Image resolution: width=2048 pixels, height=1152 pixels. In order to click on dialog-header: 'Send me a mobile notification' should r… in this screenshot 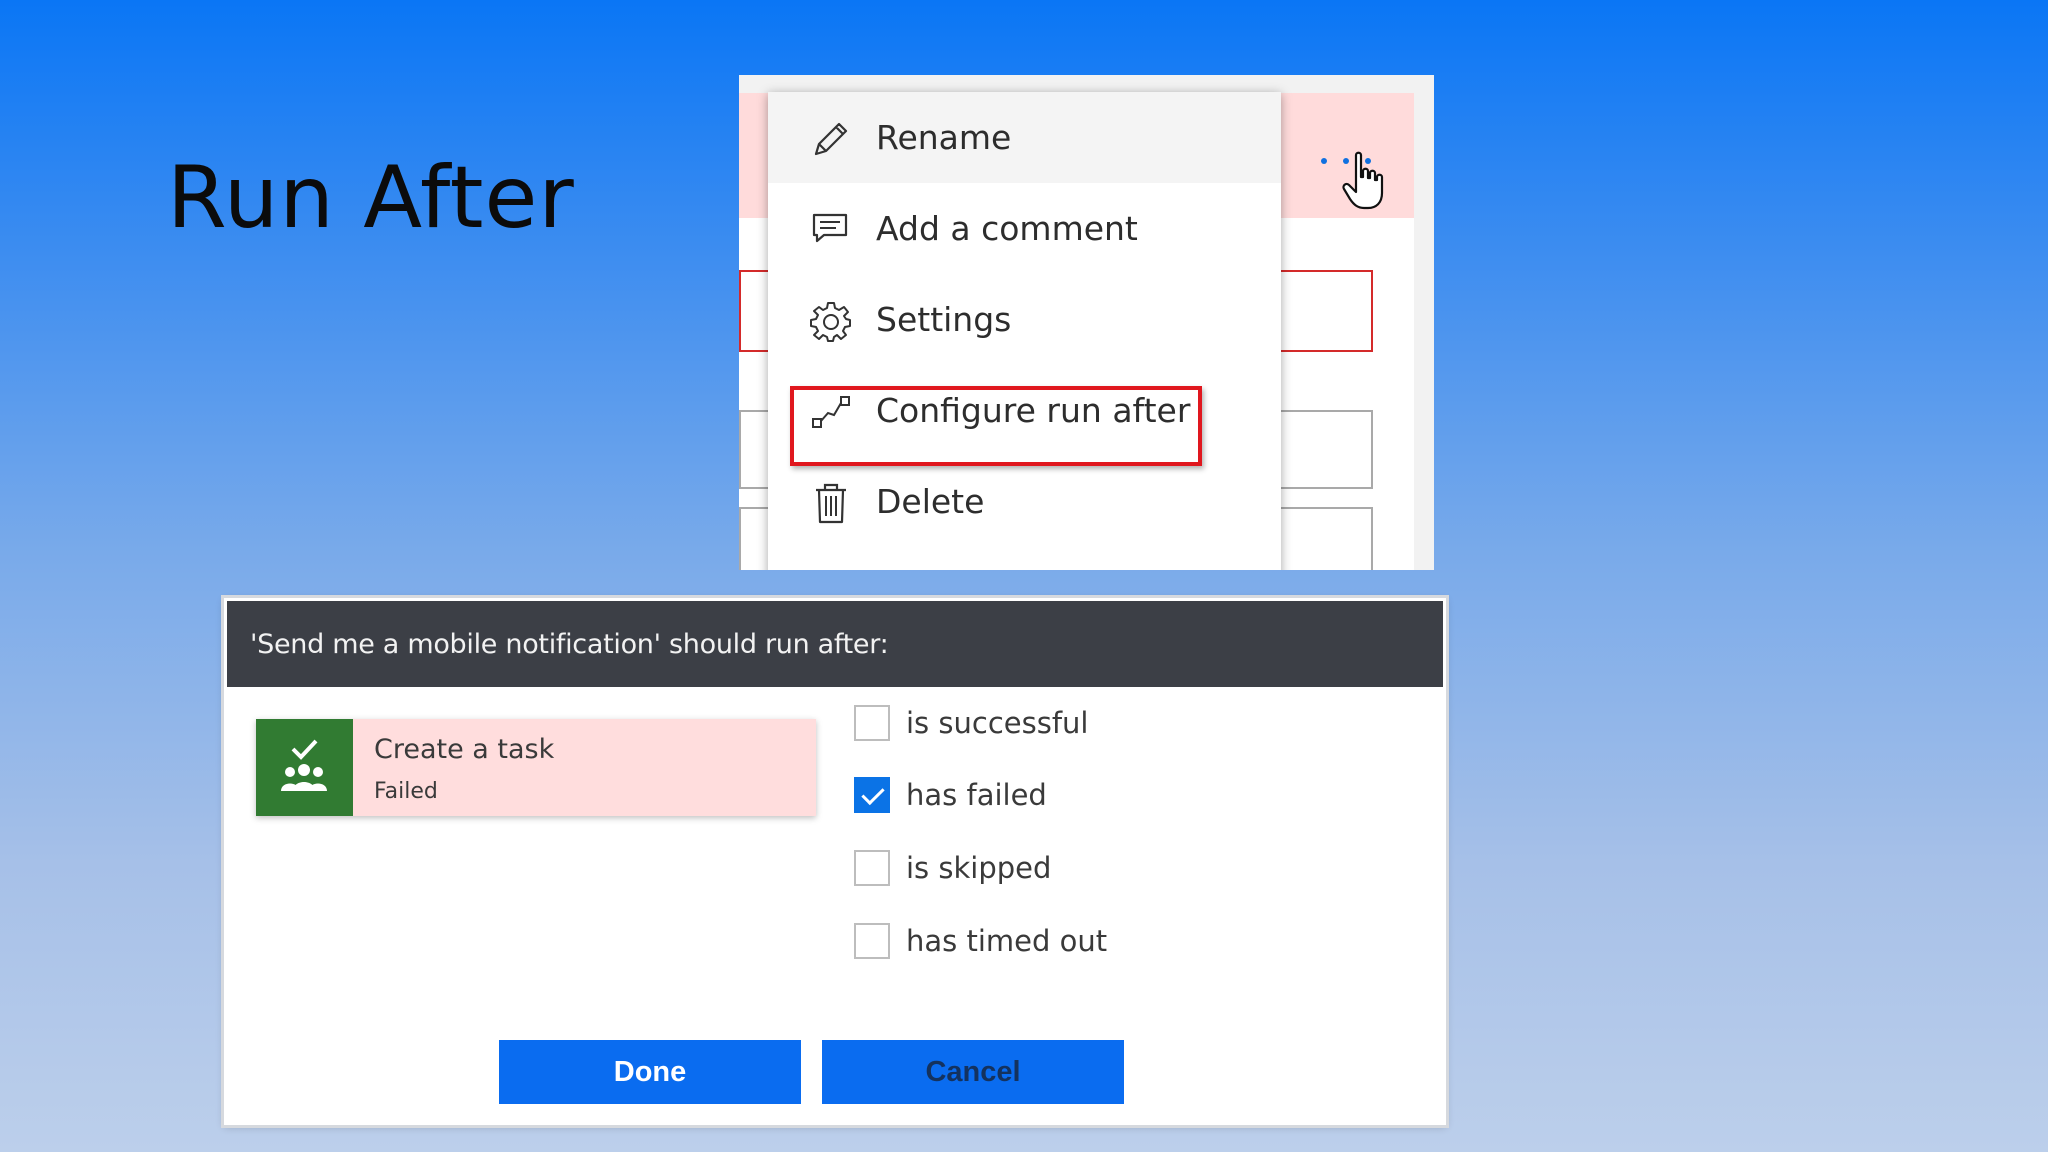, I will do `click(835, 644)`.